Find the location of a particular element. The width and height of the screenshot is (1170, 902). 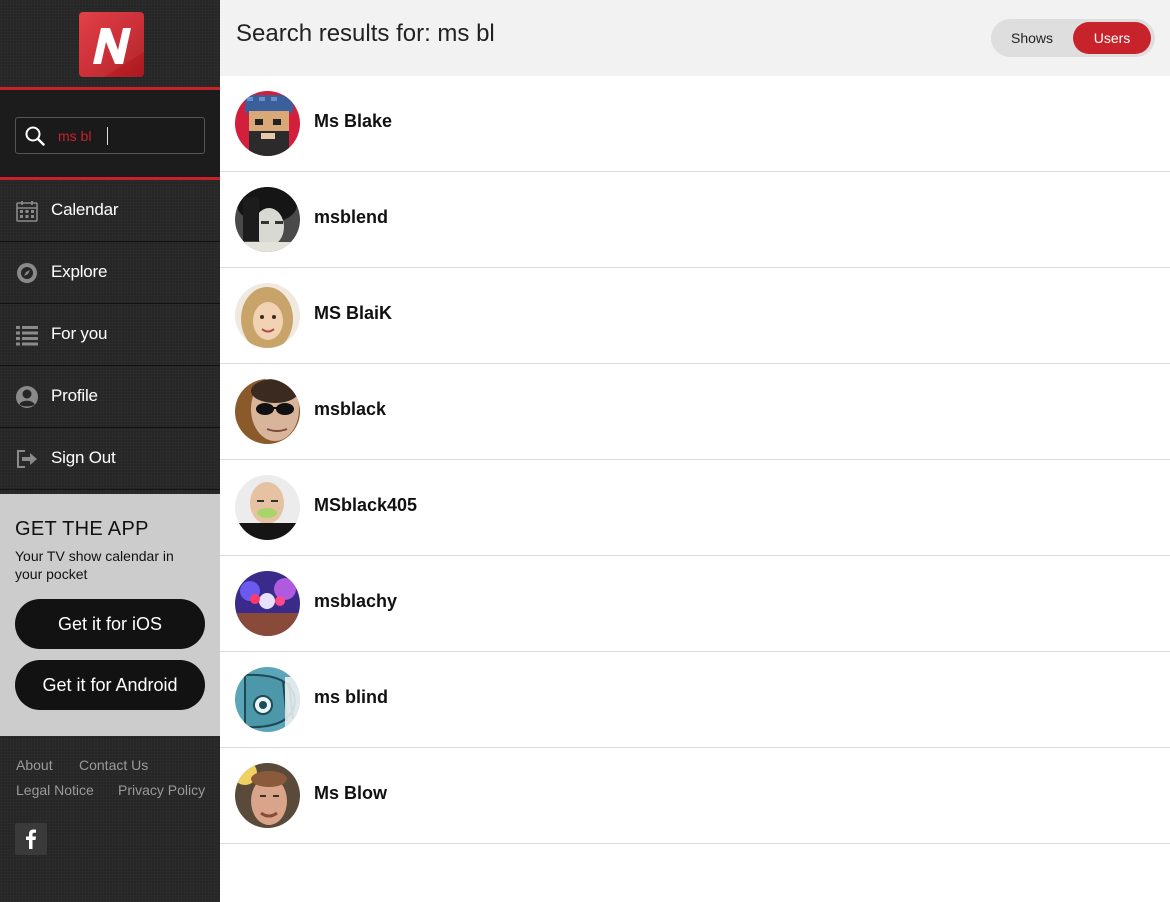

username: Ms Blow is located at coordinates (351, 793).